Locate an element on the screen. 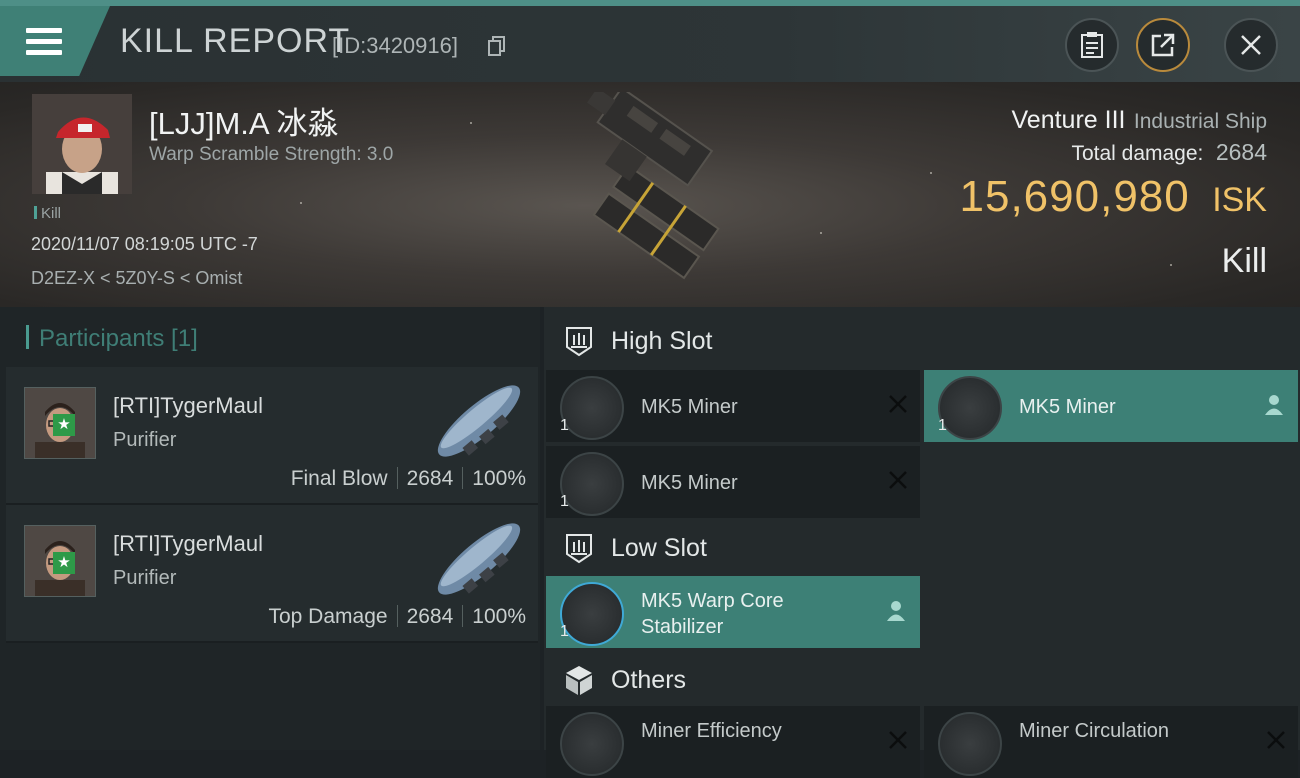 This screenshot has height=778, width=1300. others-header: Others is located at coordinates (922, 680).